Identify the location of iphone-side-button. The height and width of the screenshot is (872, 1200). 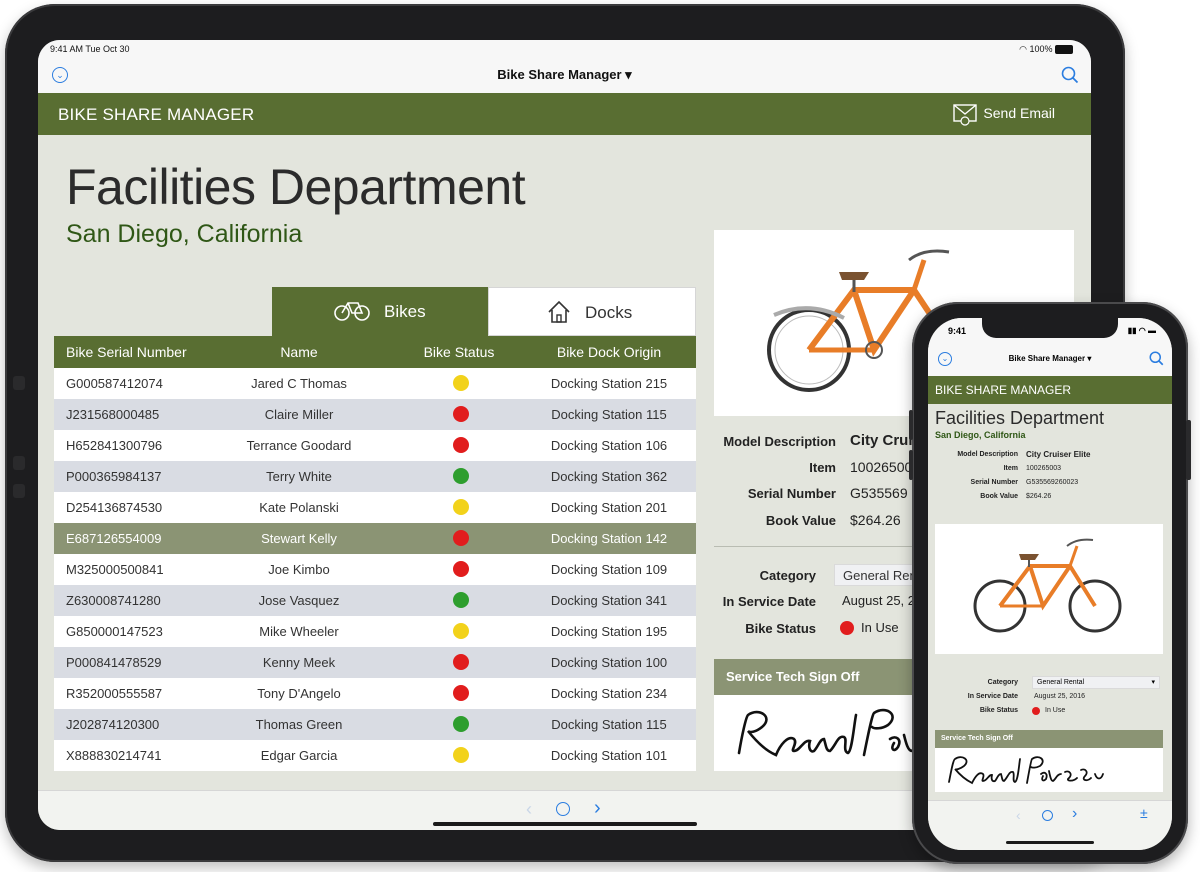
(911, 425).